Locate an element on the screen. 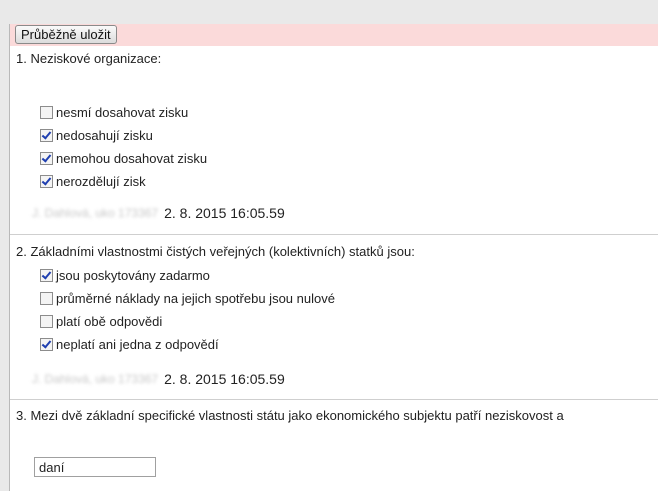 The image size is (658, 491). question-1-option-3: nemohou dosahovat zisku is located at coordinates (123, 158).